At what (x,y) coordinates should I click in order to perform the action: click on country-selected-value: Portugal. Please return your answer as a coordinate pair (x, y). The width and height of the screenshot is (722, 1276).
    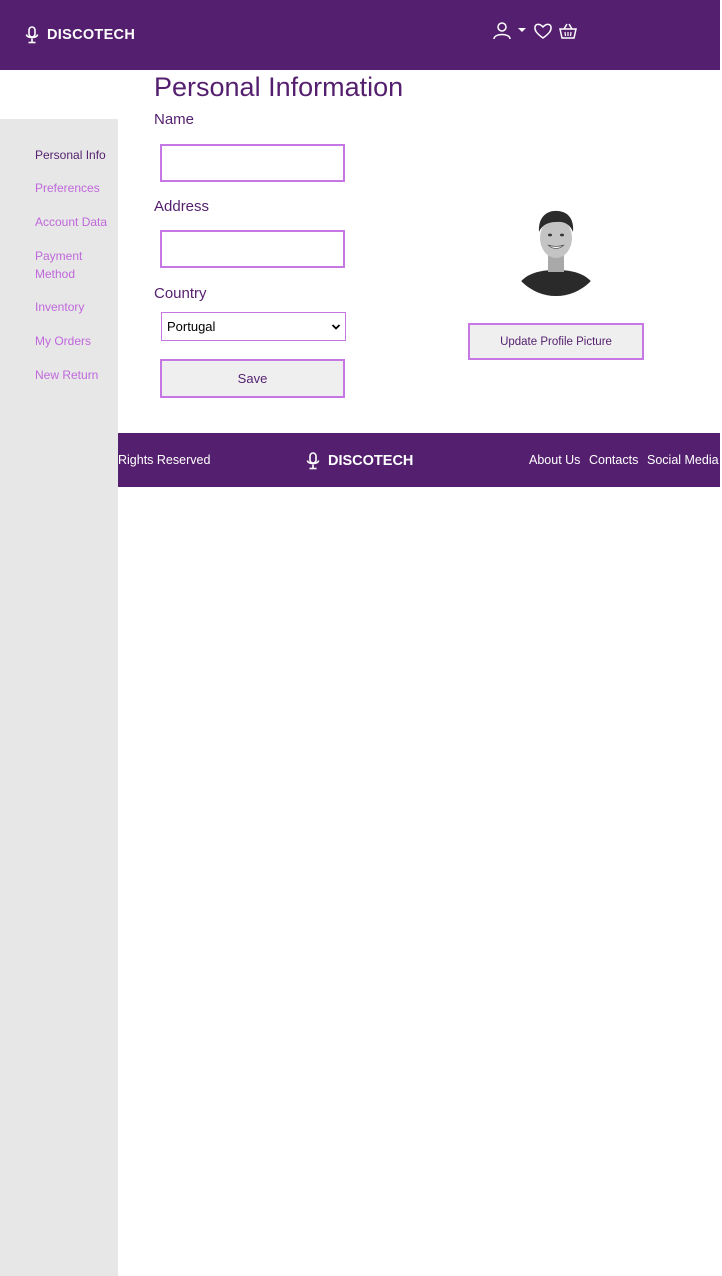
    Looking at the image, I should click on (191, 326).